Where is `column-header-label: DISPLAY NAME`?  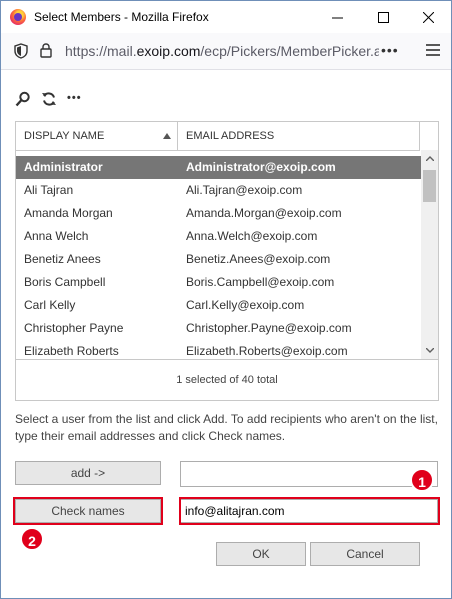 column-header-label: DISPLAY NAME is located at coordinates (64, 136).